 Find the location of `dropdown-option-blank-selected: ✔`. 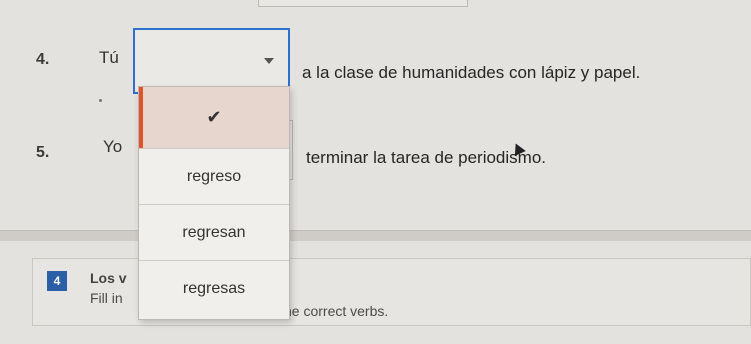

dropdown-option-blank-selected: ✔ is located at coordinates (214, 118).